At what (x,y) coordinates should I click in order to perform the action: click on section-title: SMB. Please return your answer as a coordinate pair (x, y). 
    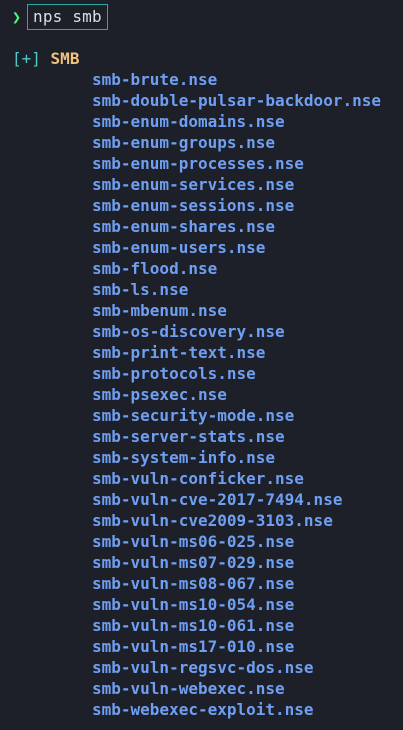
    Looking at the image, I should click on (65, 58).